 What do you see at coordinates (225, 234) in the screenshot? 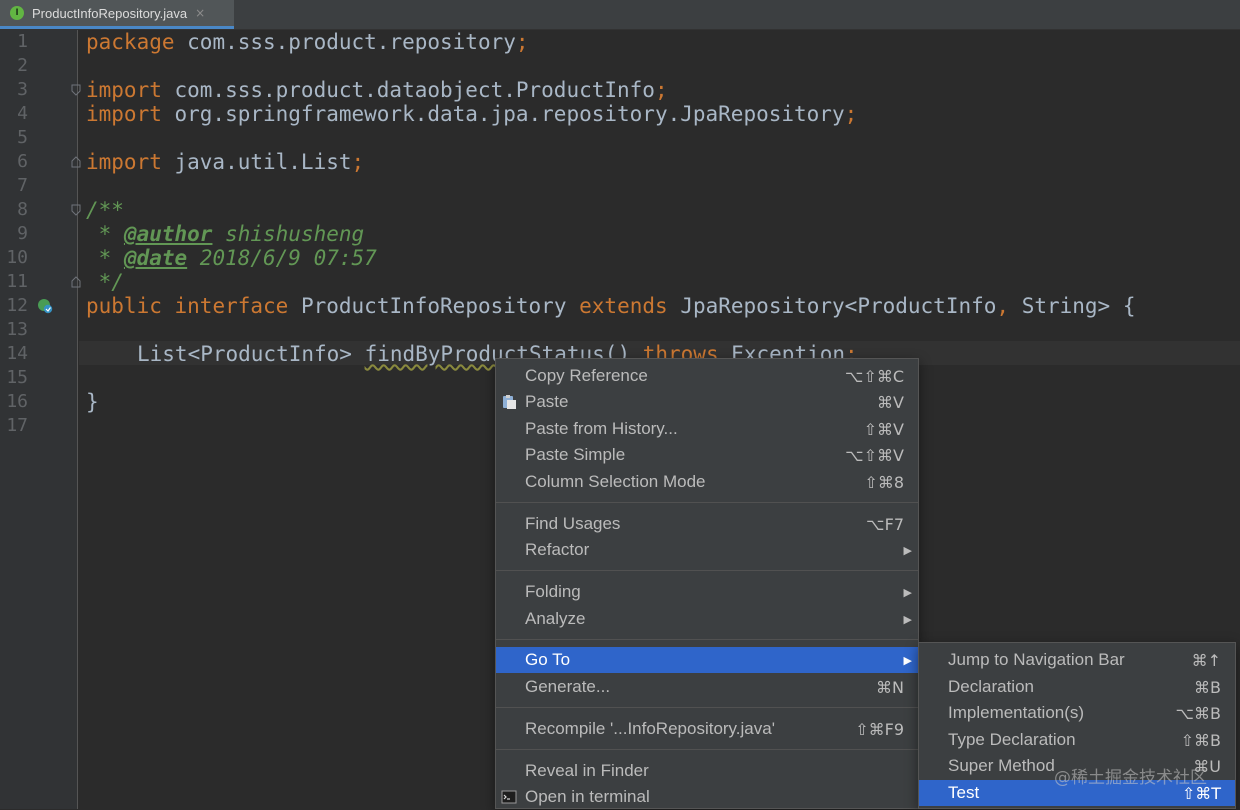
I see `code-line: * @author shishusheng` at bounding box center [225, 234].